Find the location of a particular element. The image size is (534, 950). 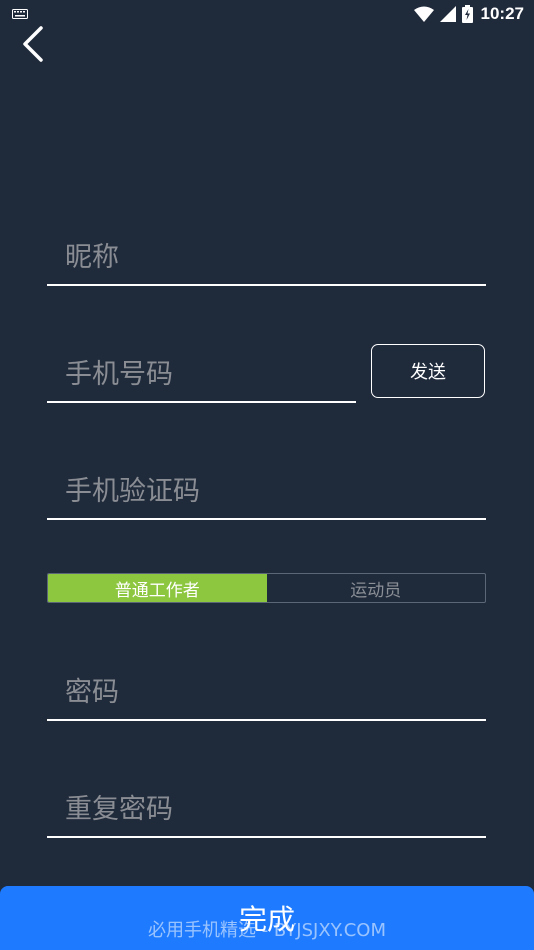

verification-code-field is located at coordinates (266, 493).